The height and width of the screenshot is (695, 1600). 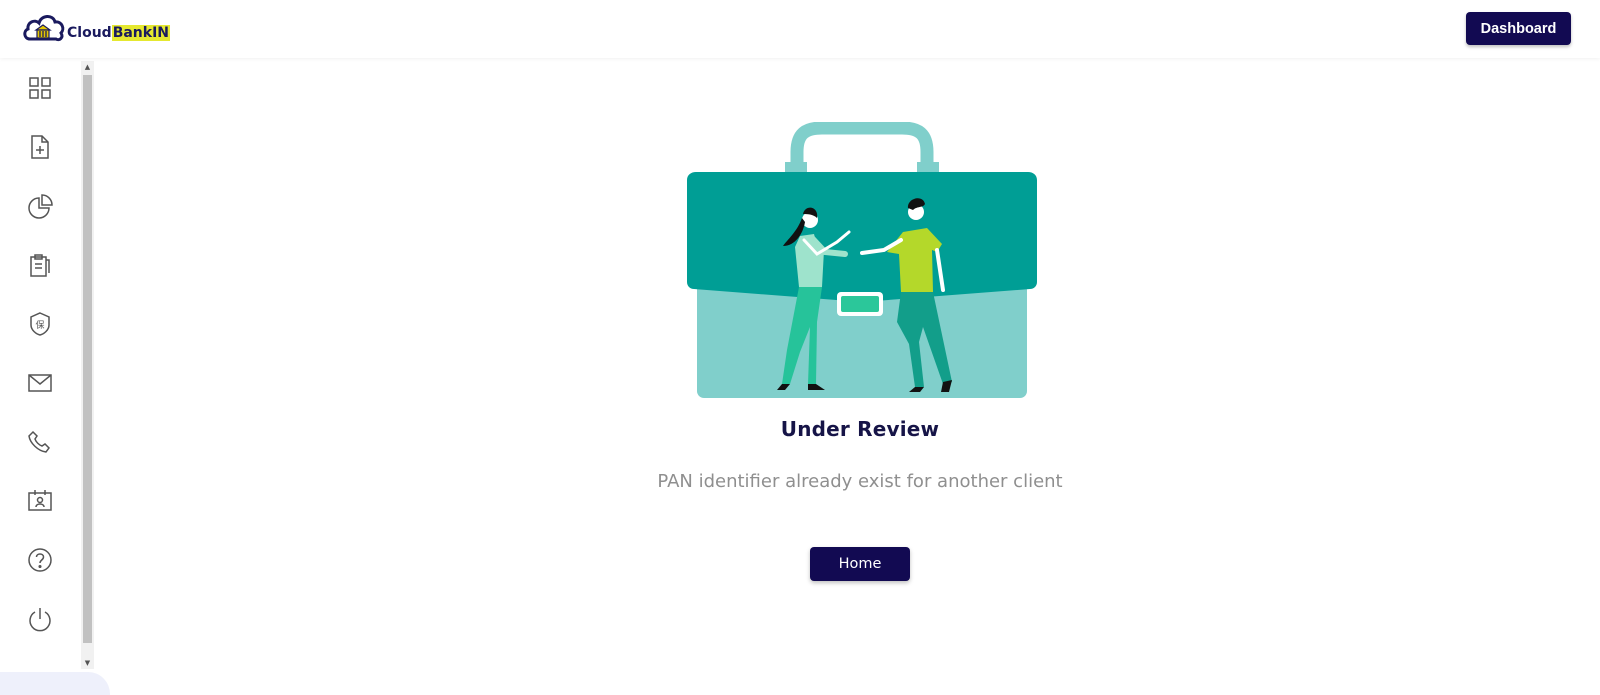 I want to click on phone-icon, so click(x=39, y=441).